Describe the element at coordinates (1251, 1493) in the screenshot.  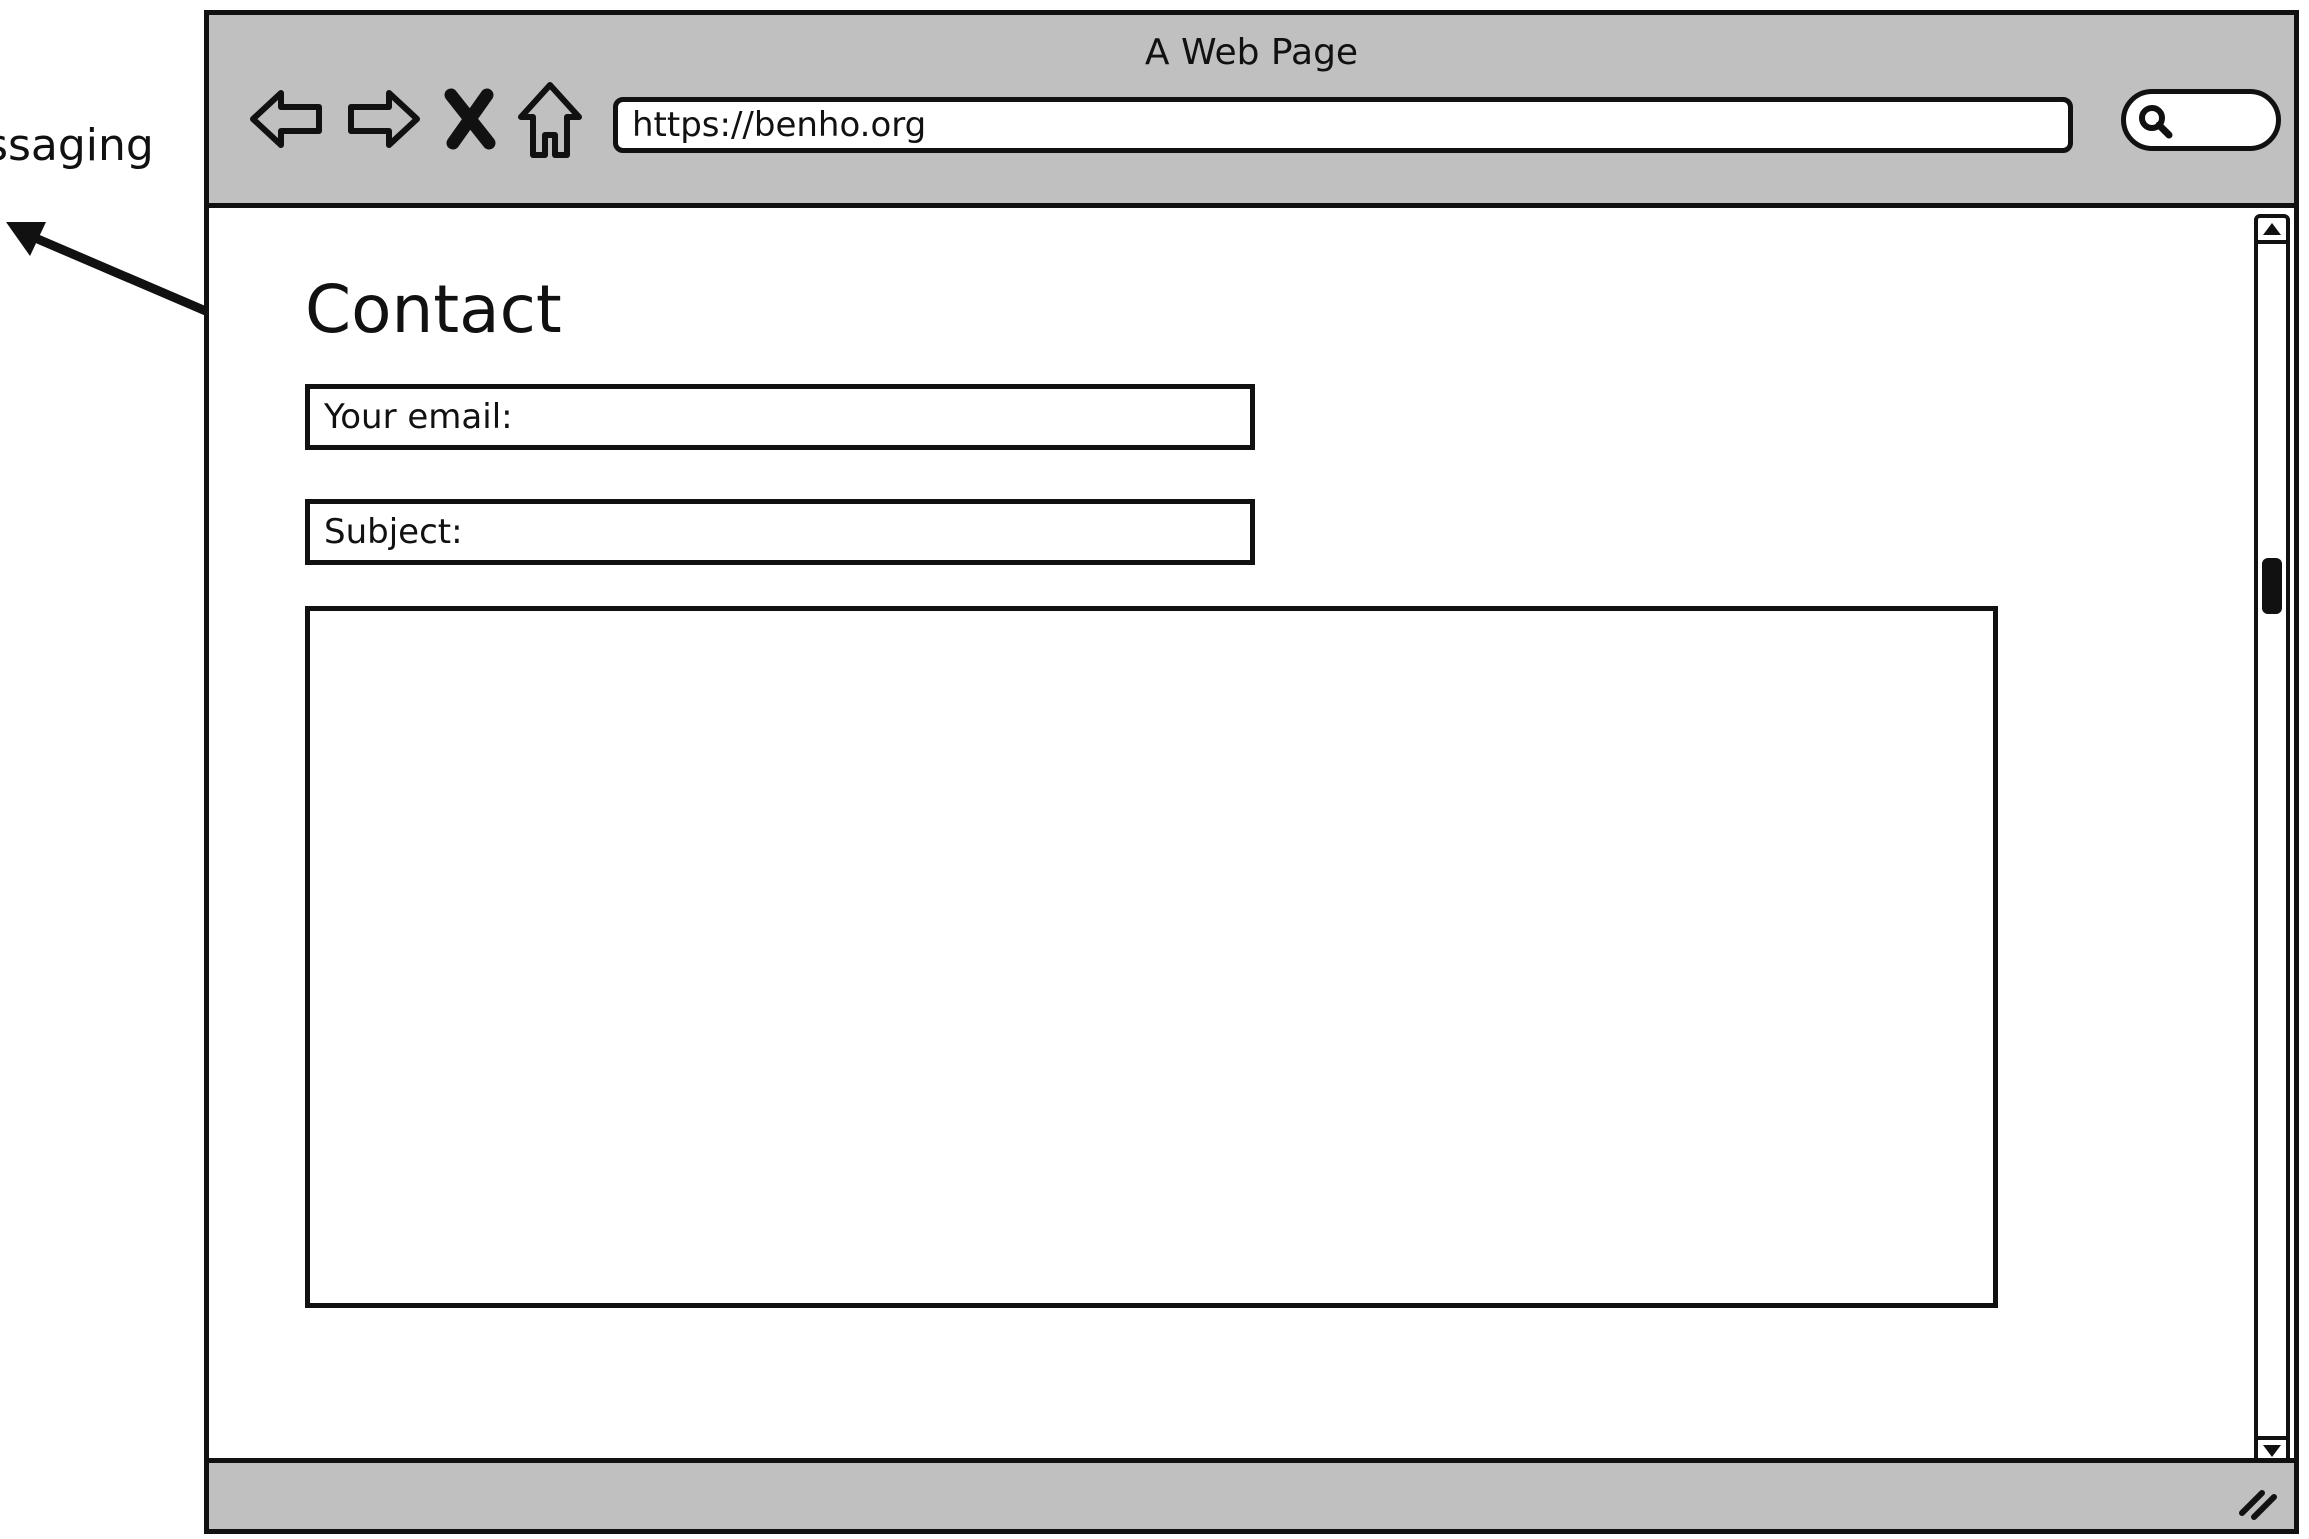
I see `status-bar` at that location.